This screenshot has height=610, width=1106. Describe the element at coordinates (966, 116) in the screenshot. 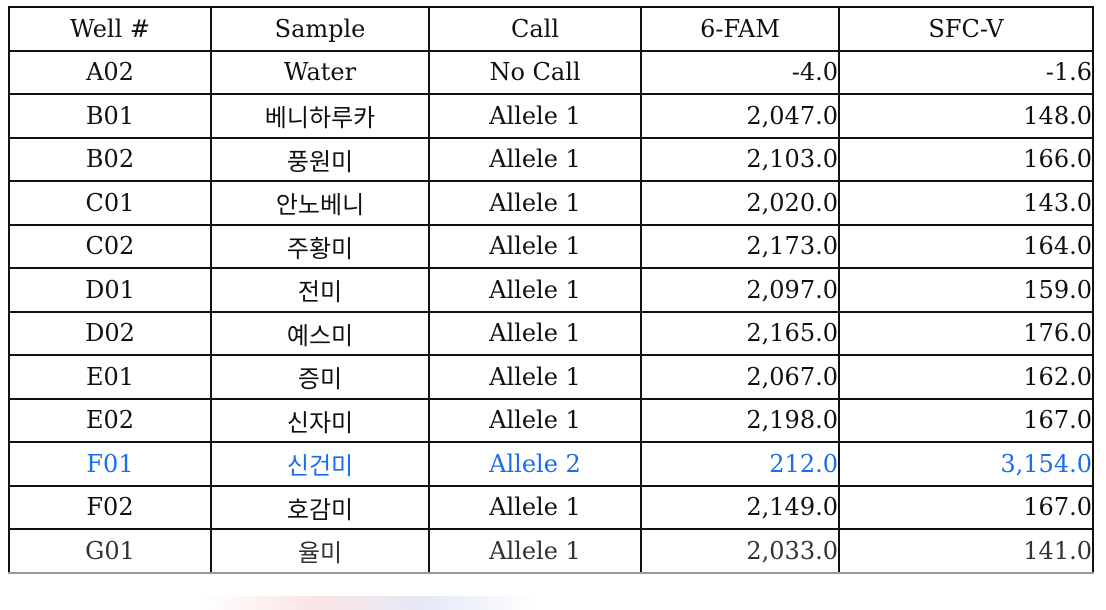

I see `sfcv-cell: 148.0` at that location.